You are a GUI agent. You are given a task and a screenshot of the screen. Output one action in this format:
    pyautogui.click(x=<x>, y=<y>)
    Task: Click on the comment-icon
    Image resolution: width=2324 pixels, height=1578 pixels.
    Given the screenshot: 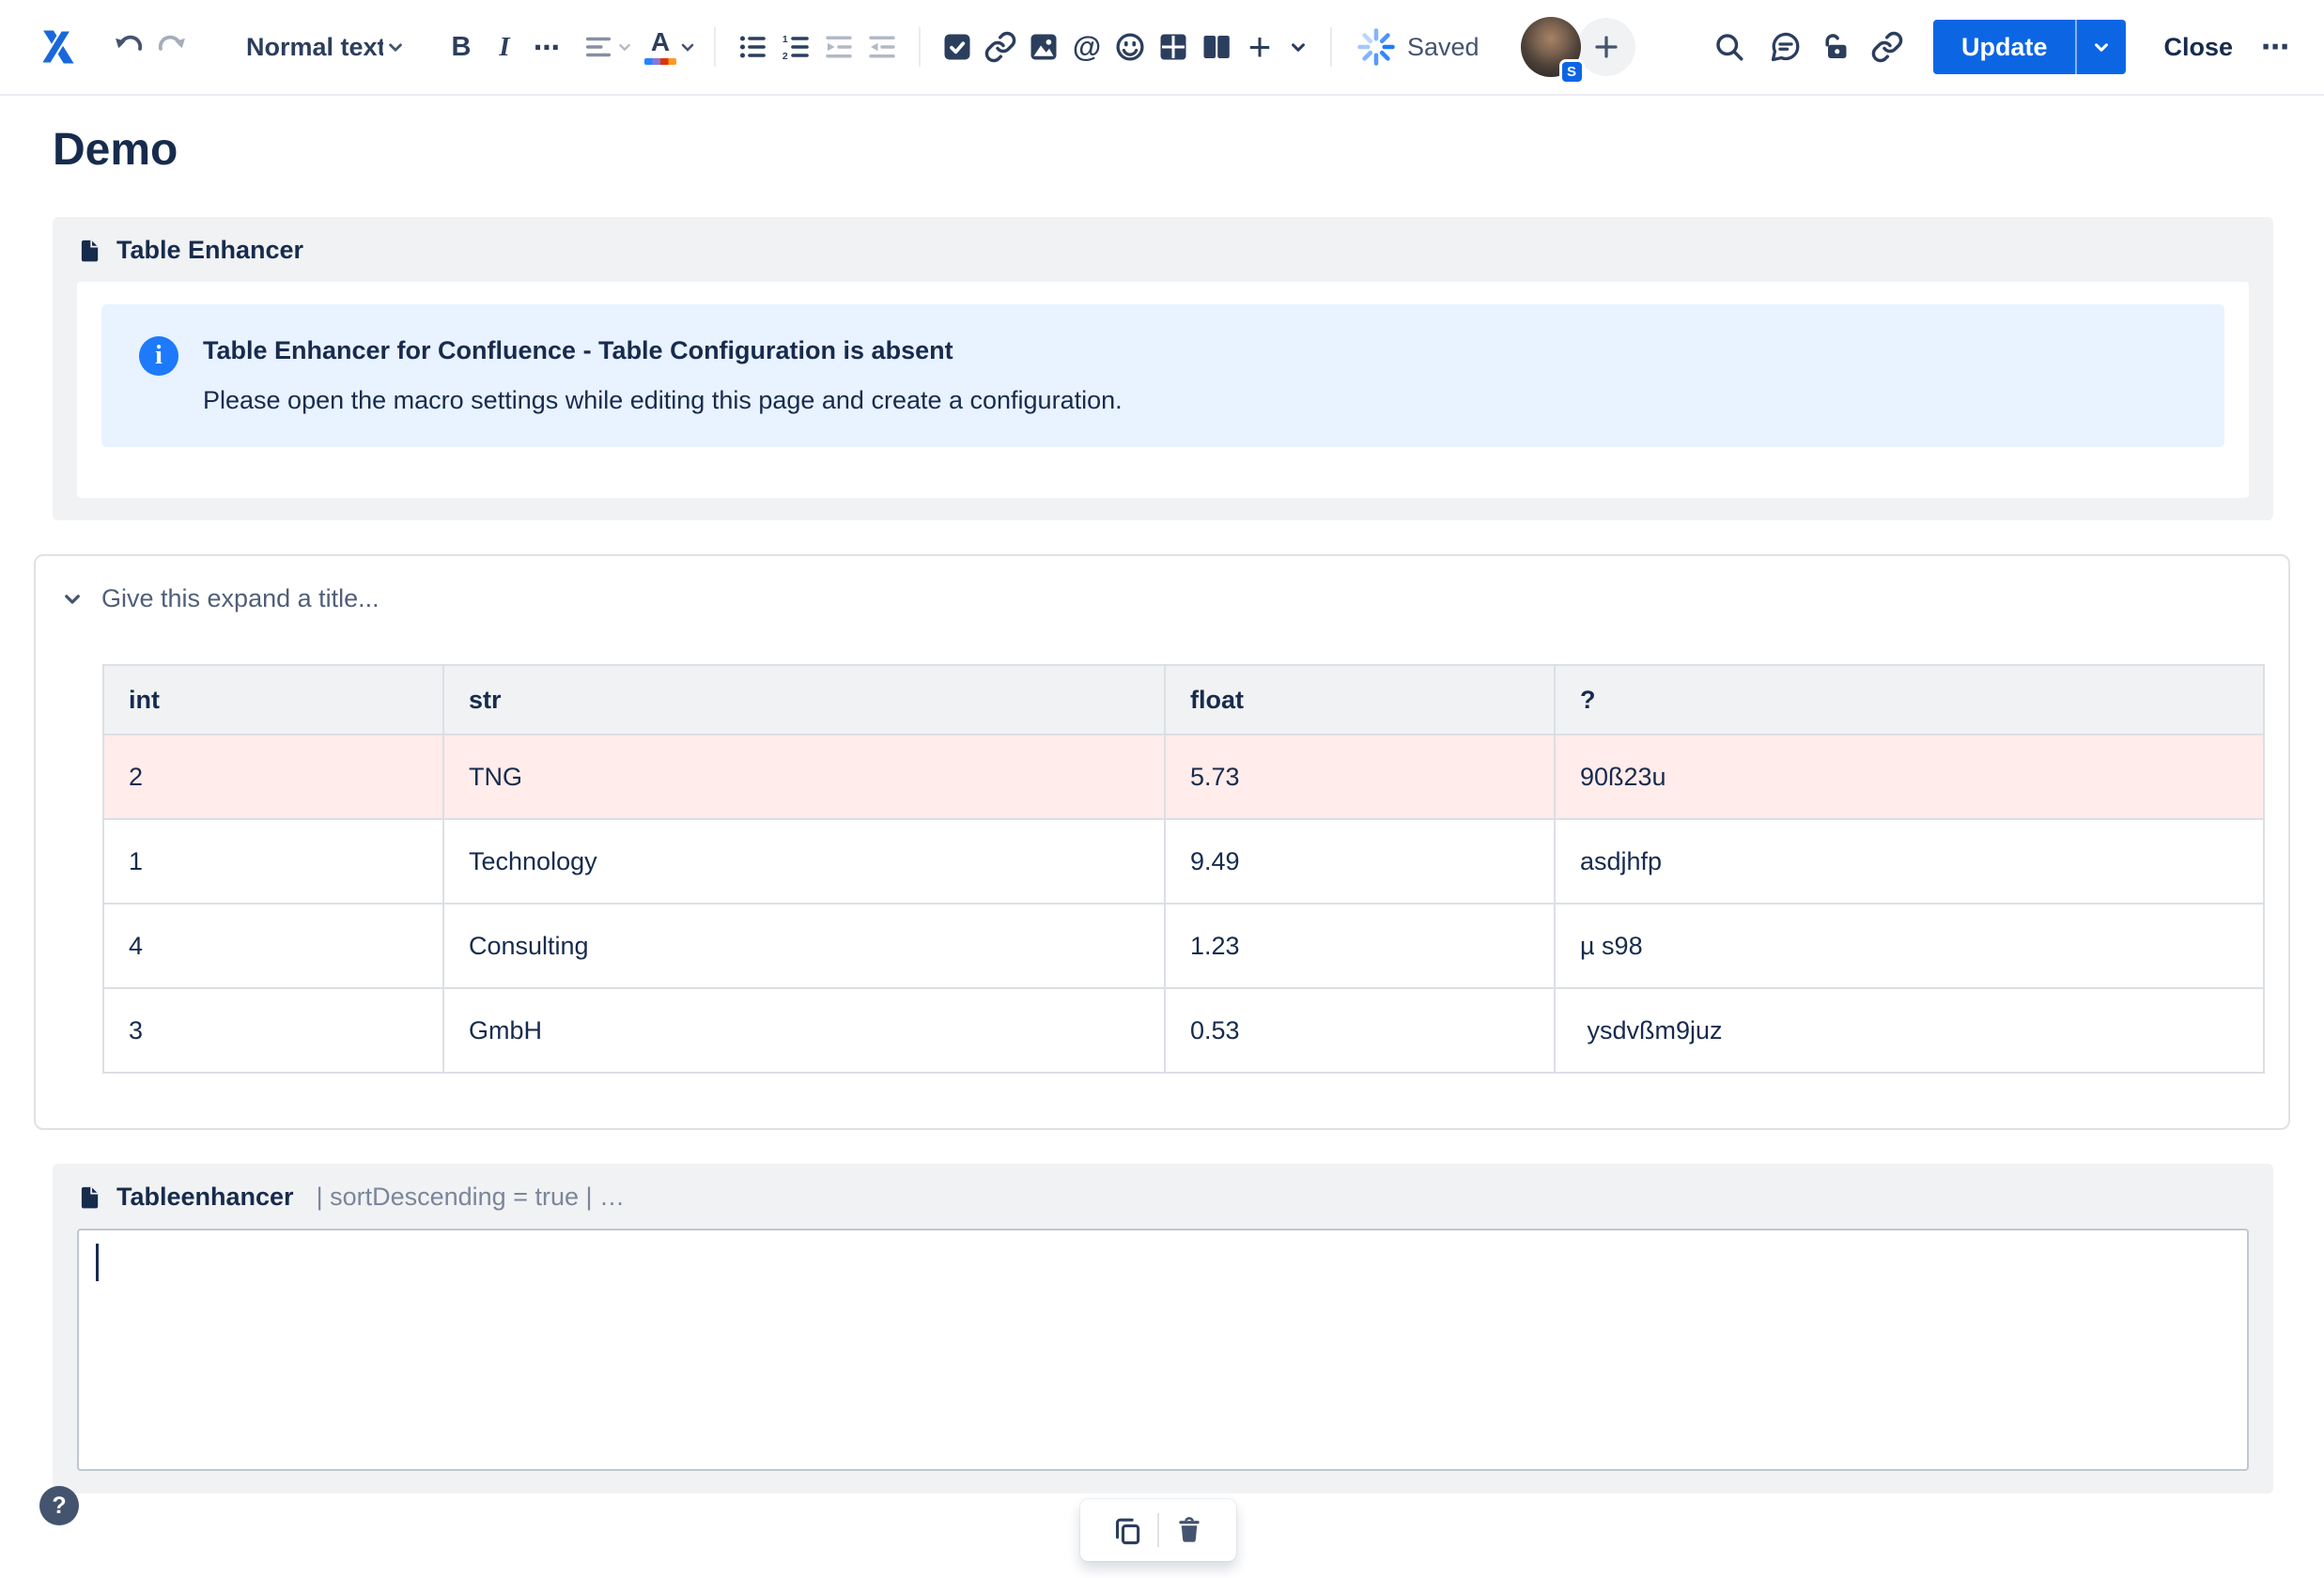 What is the action you would take?
    pyautogui.click(x=1785, y=47)
    